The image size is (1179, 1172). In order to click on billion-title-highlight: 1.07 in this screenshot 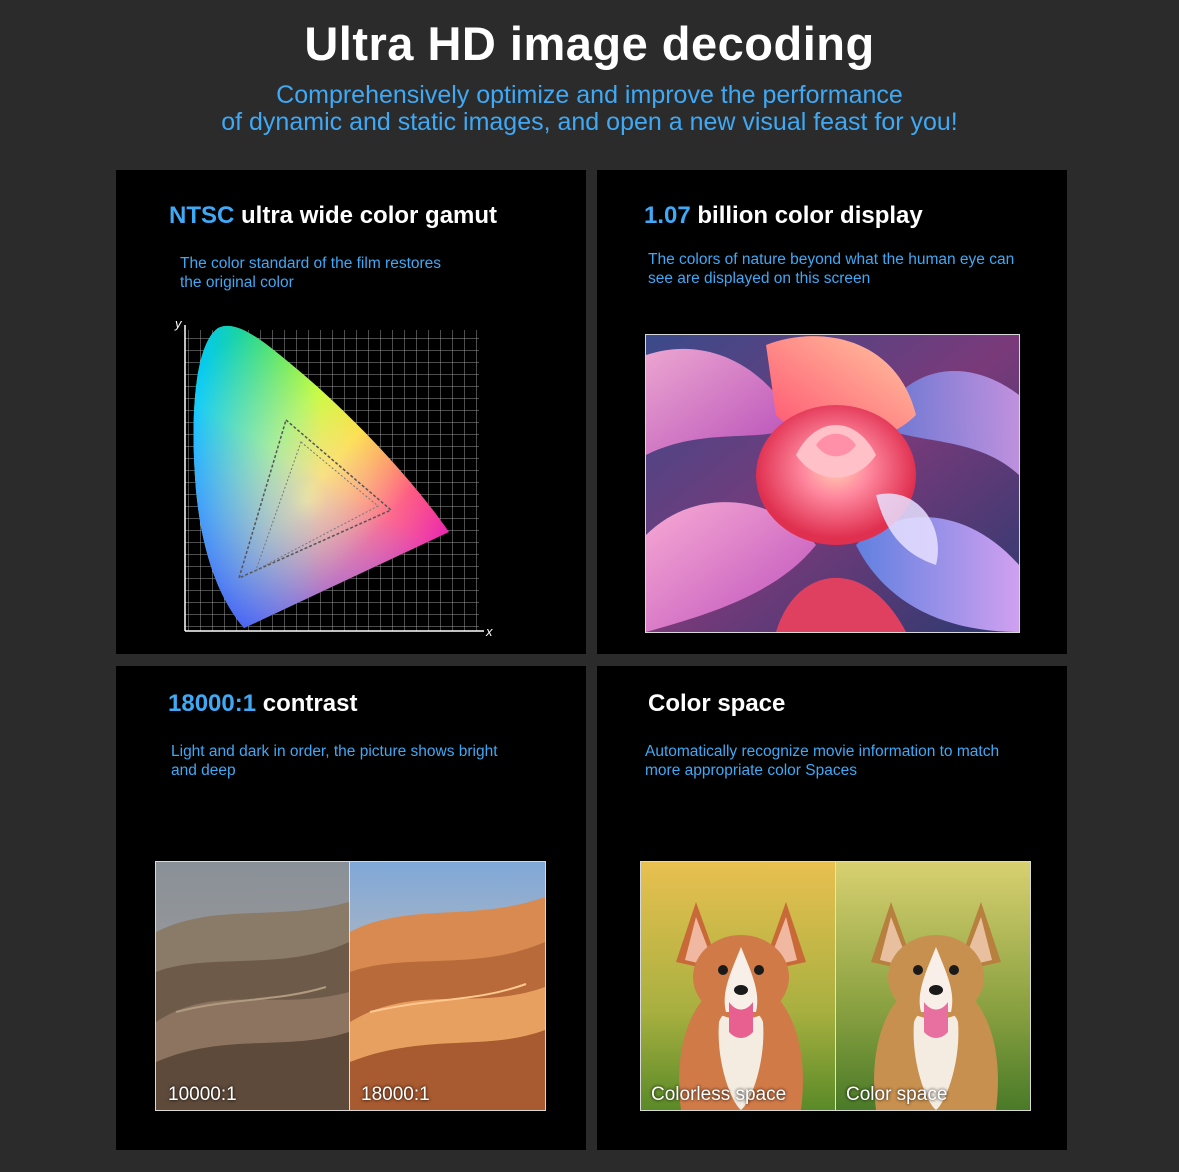, I will do `click(667, 215)`.